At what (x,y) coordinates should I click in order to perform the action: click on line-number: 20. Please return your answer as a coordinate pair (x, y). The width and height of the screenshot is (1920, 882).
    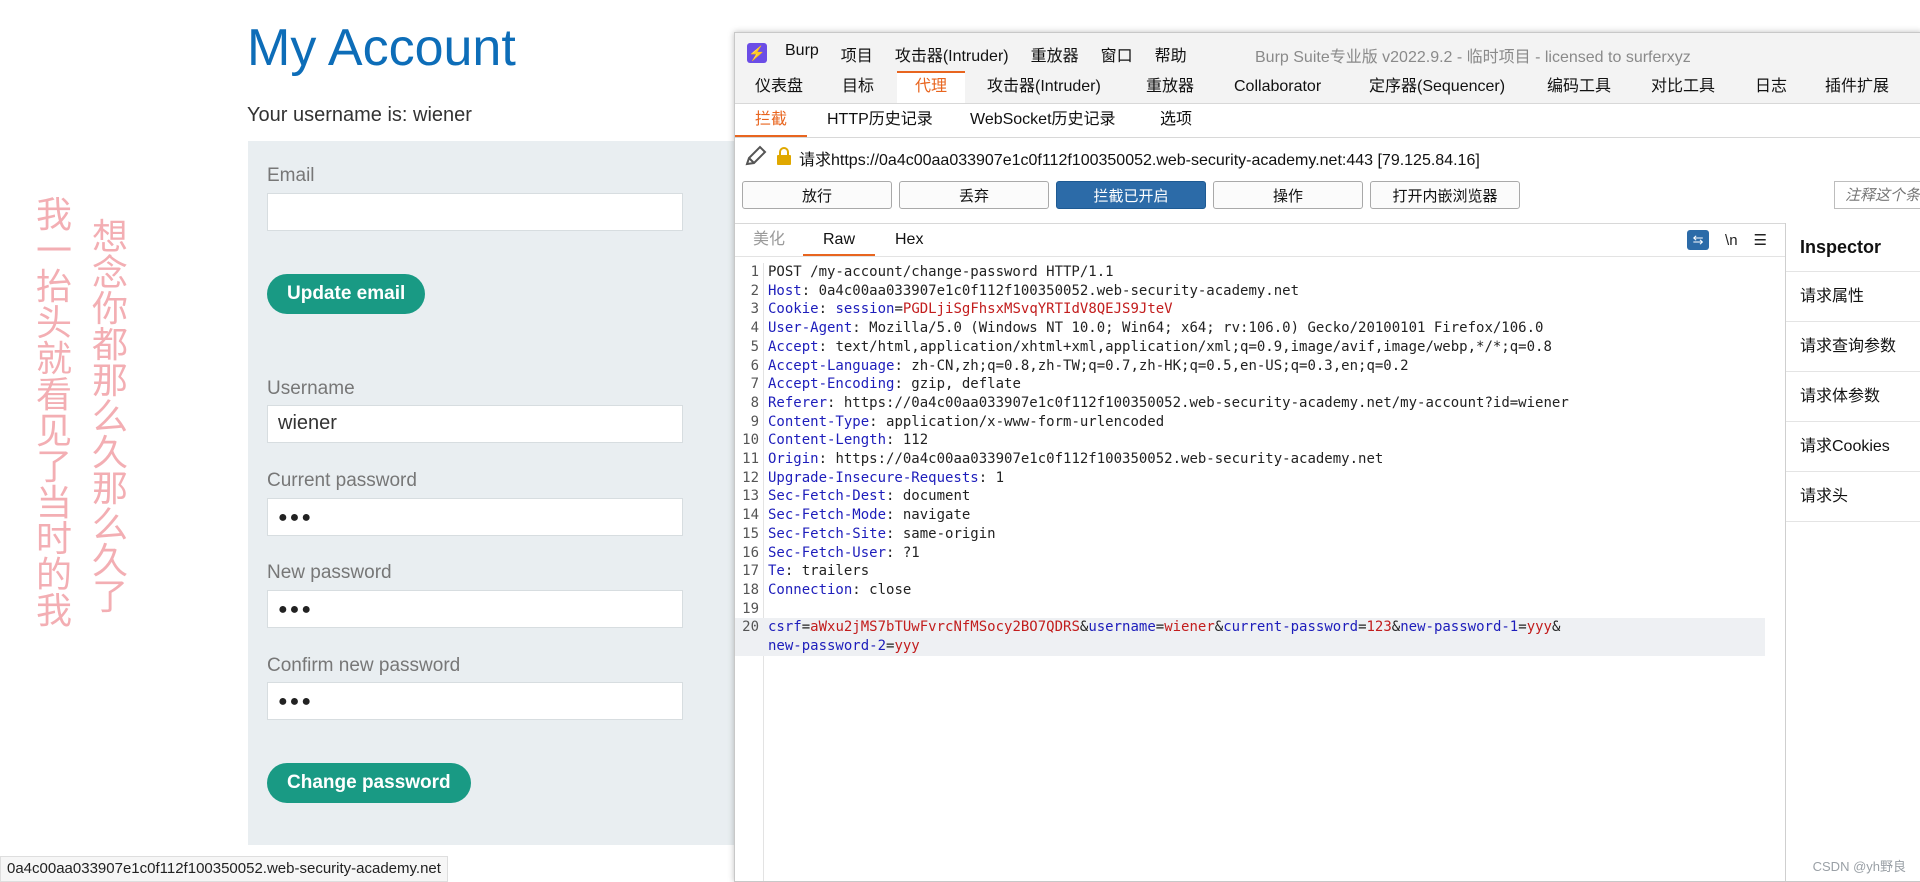
    Looking at the image, I should click on (750, 627).